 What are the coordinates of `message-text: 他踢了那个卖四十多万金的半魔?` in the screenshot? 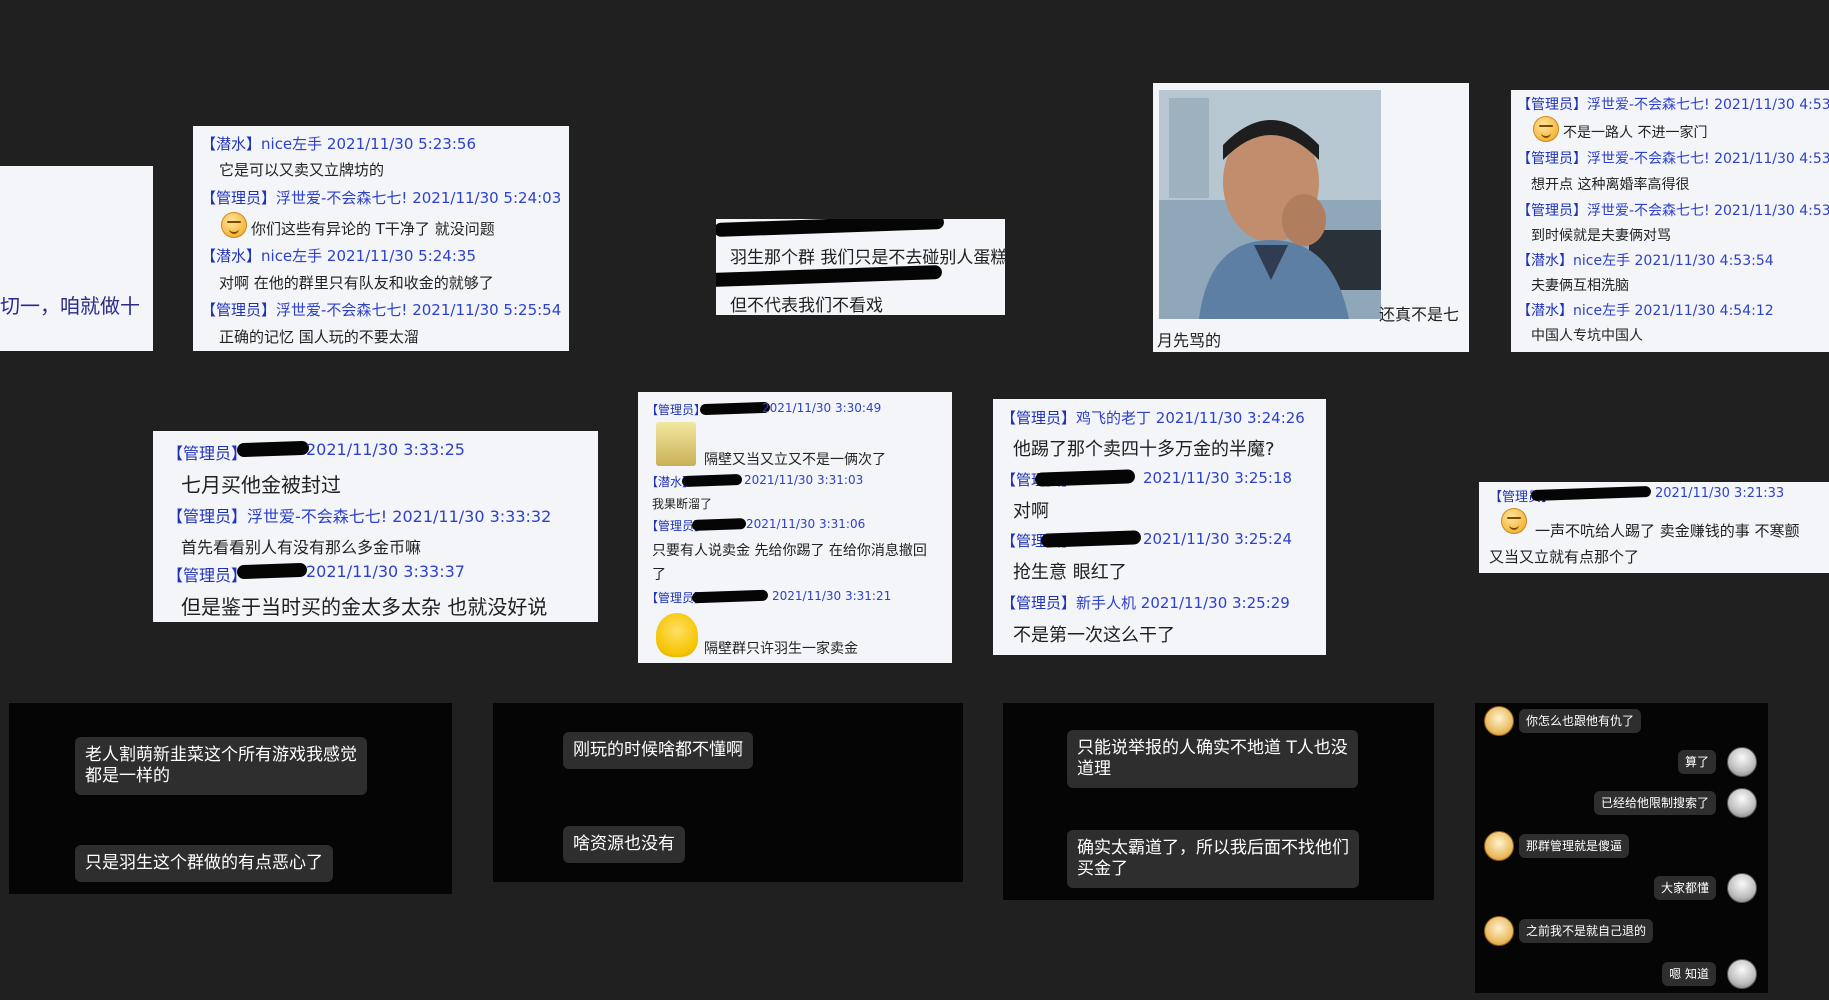 It's located at (1144, 449).